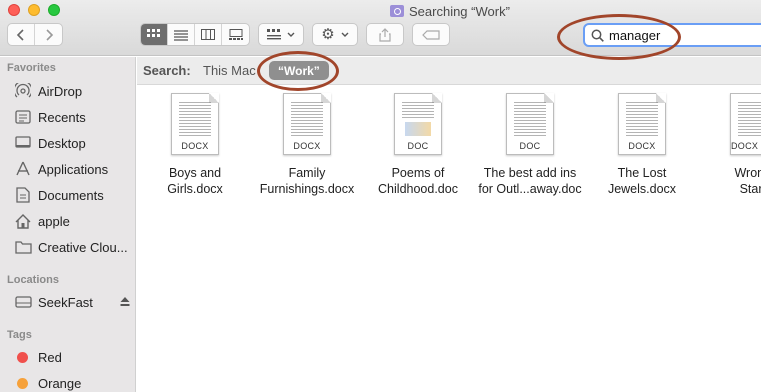 This screenshot has height=392, width=761. I want to click on sidebar-item-label: Desktop, so click(62, 143).